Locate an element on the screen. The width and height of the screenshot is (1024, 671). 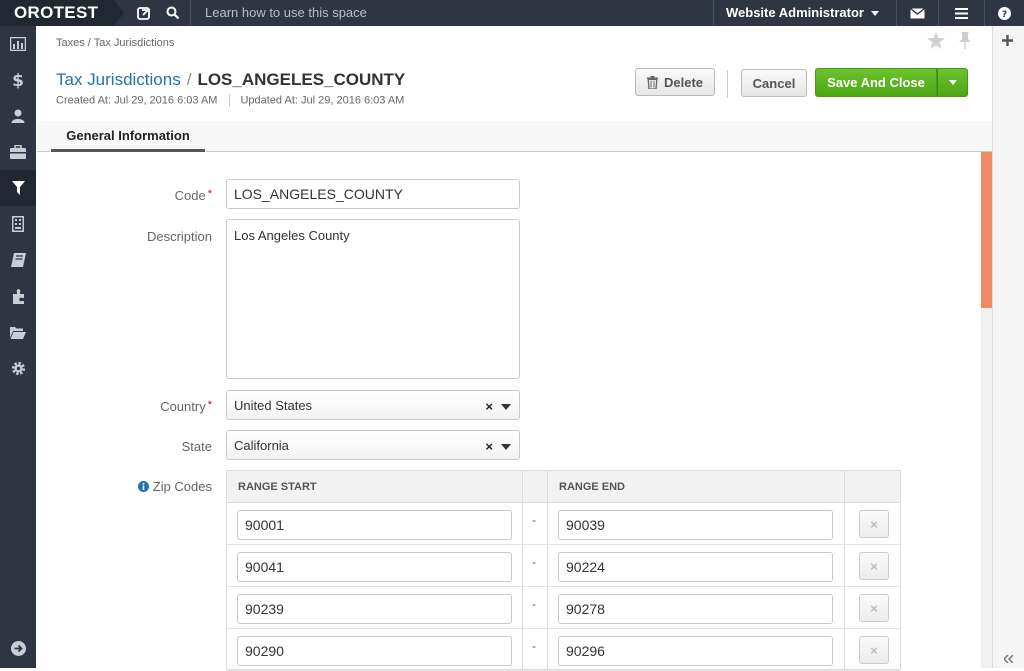
breadcrumb: Taxes / Tax Jurisdictions is located at coordinates (115, 43).